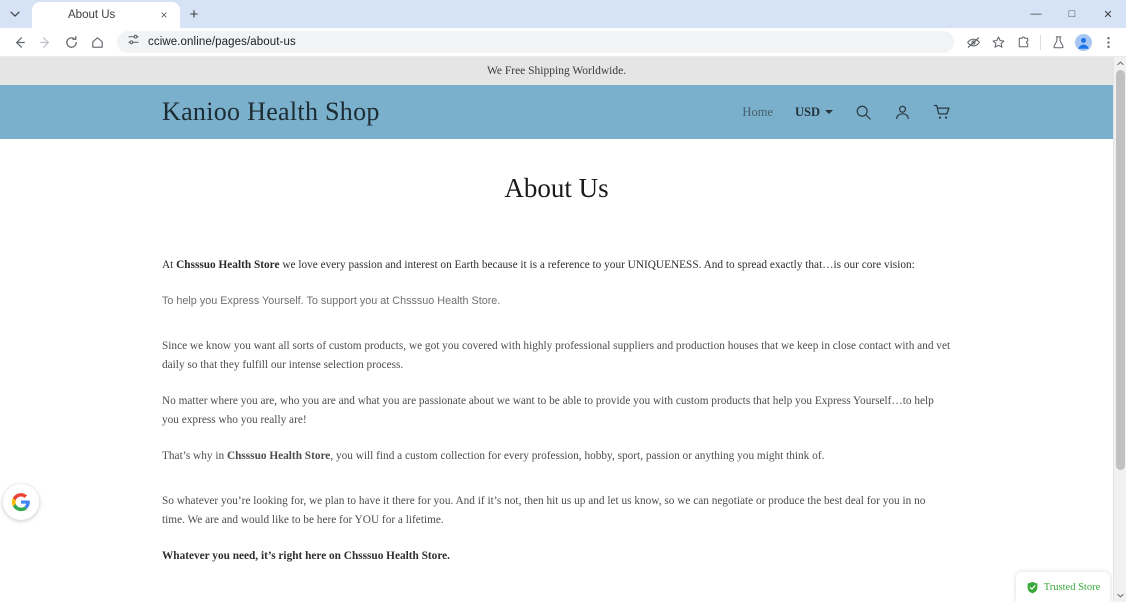 This screenshot has height=602, width=1126. I want to click on chevron-down-icon, so click(829, 112).